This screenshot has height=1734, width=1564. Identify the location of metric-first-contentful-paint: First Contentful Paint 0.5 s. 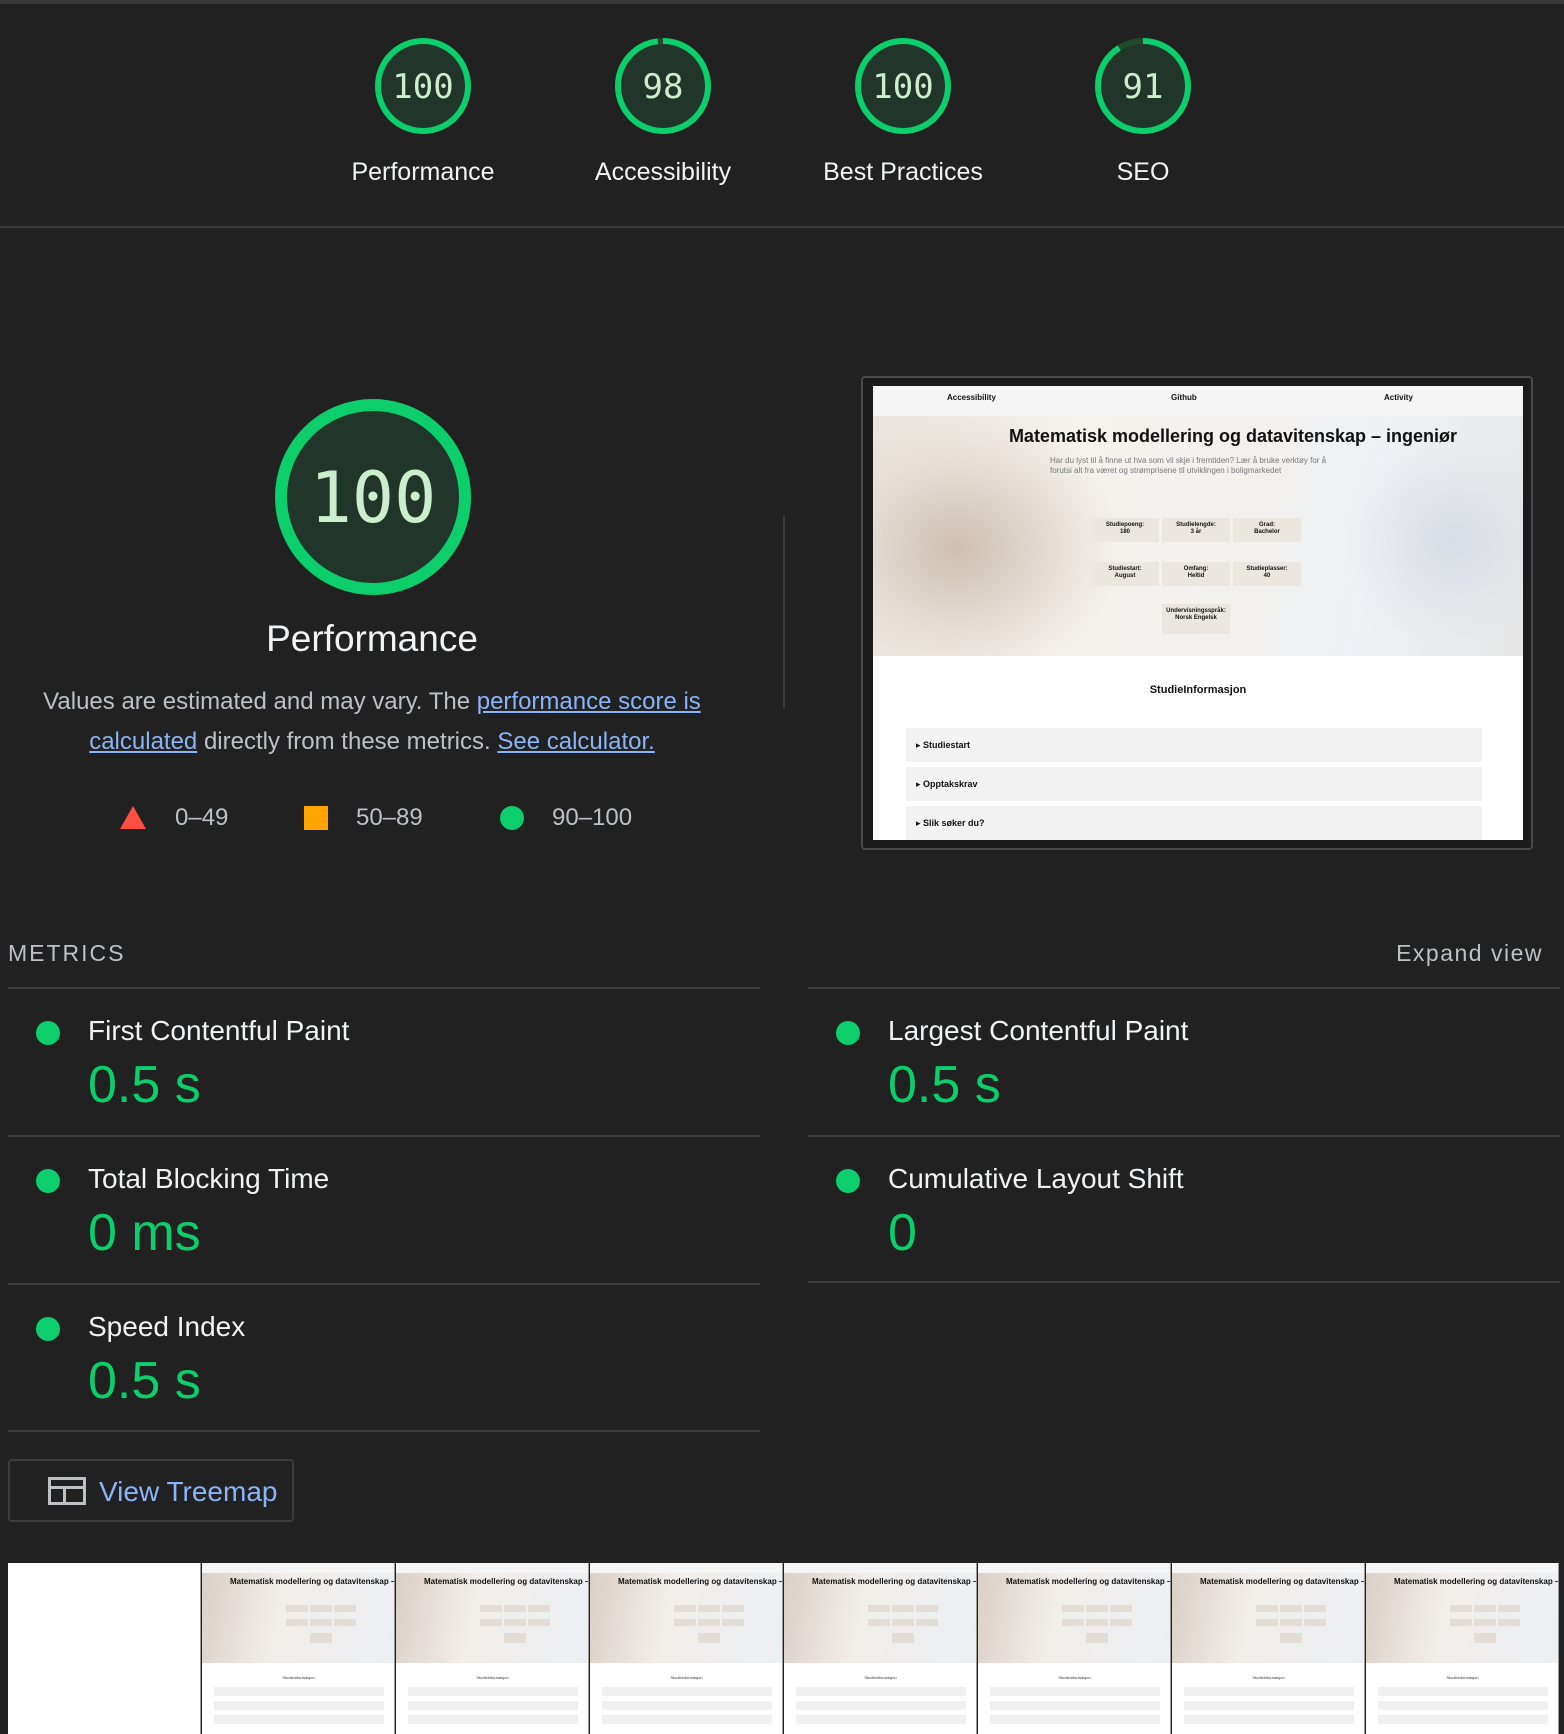
(358, 1062).